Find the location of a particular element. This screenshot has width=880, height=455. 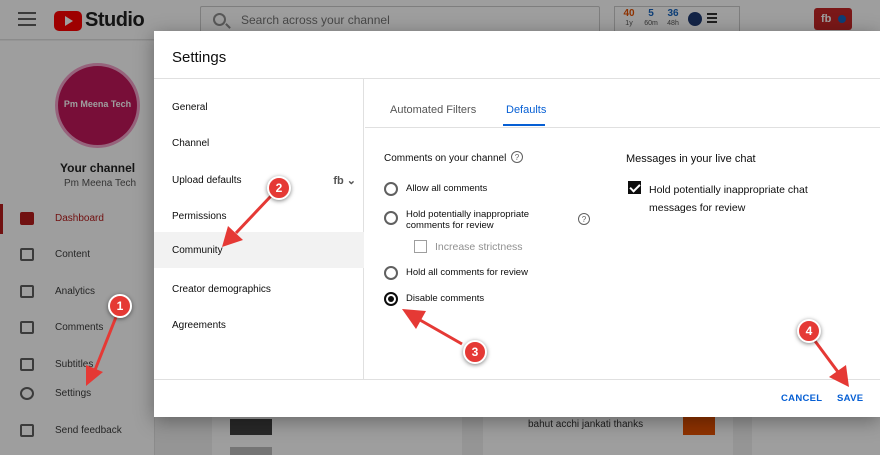

settings-nav-general: General is located at coordinates (259, 107).